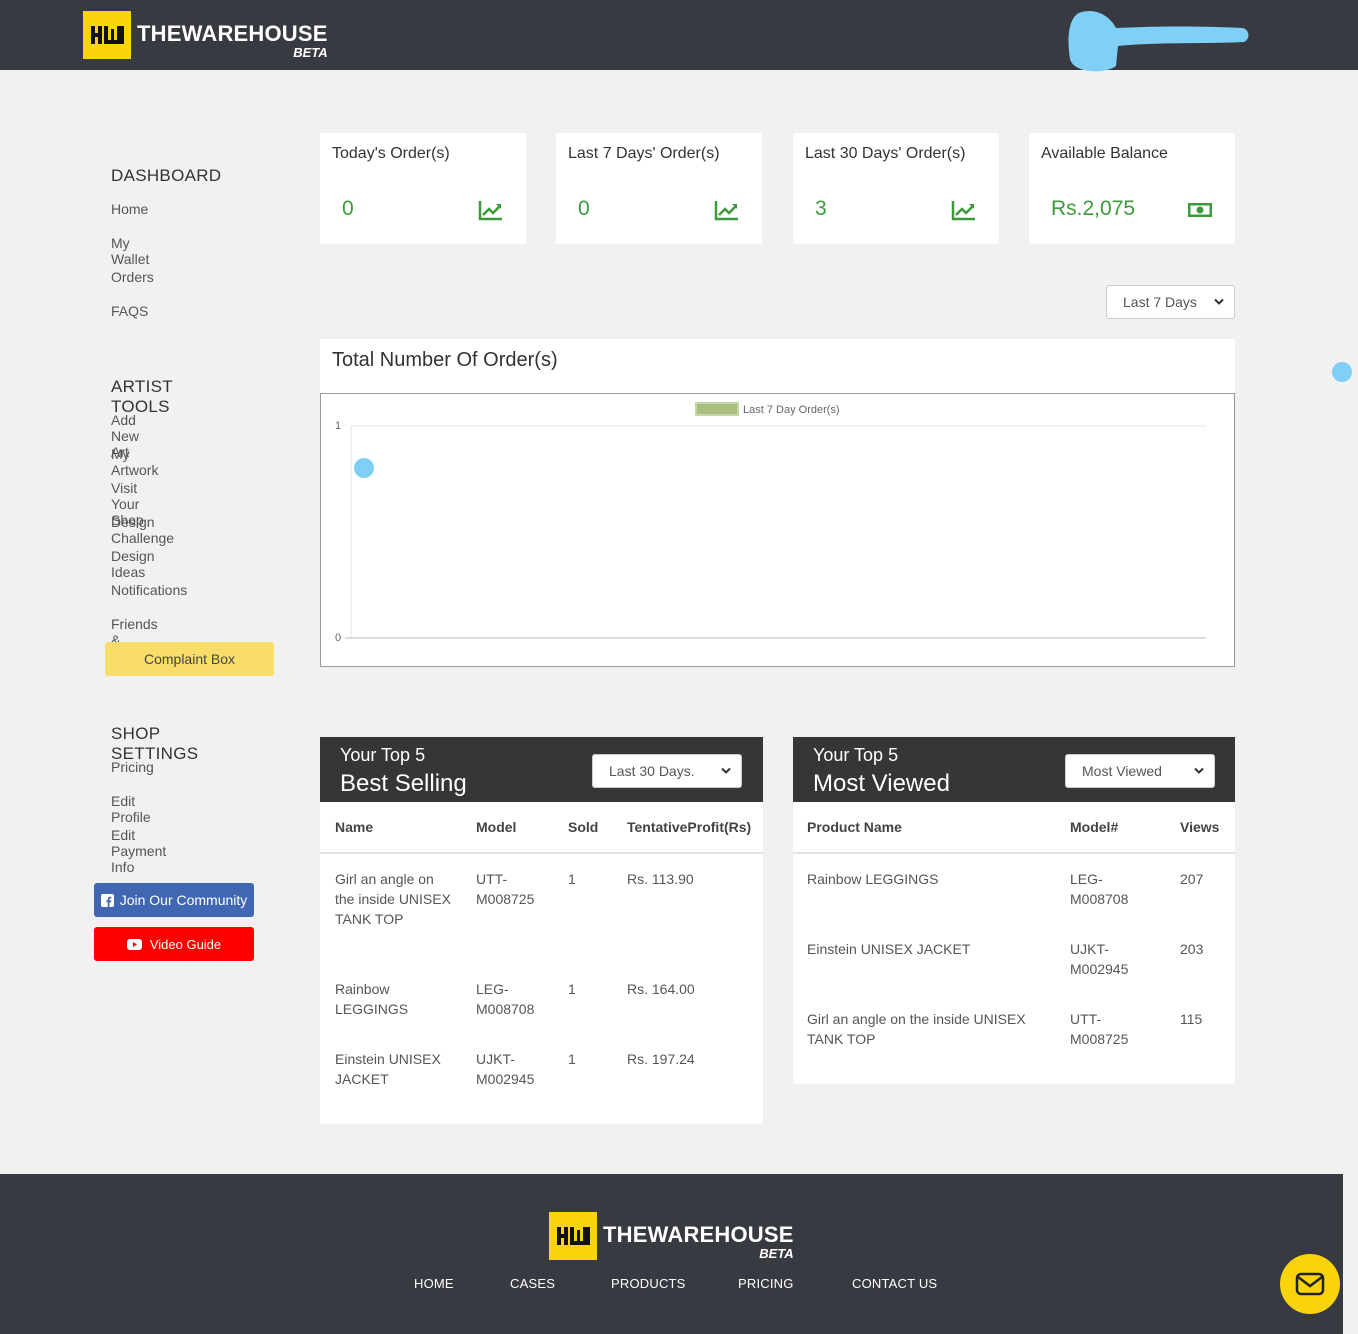 The width and height of the screenshot is (1358, 1334). What do you see at coordinates (583, 827) in the screenshot?
I see `col-header-sold: Sold` at bounding box center [583, 827].